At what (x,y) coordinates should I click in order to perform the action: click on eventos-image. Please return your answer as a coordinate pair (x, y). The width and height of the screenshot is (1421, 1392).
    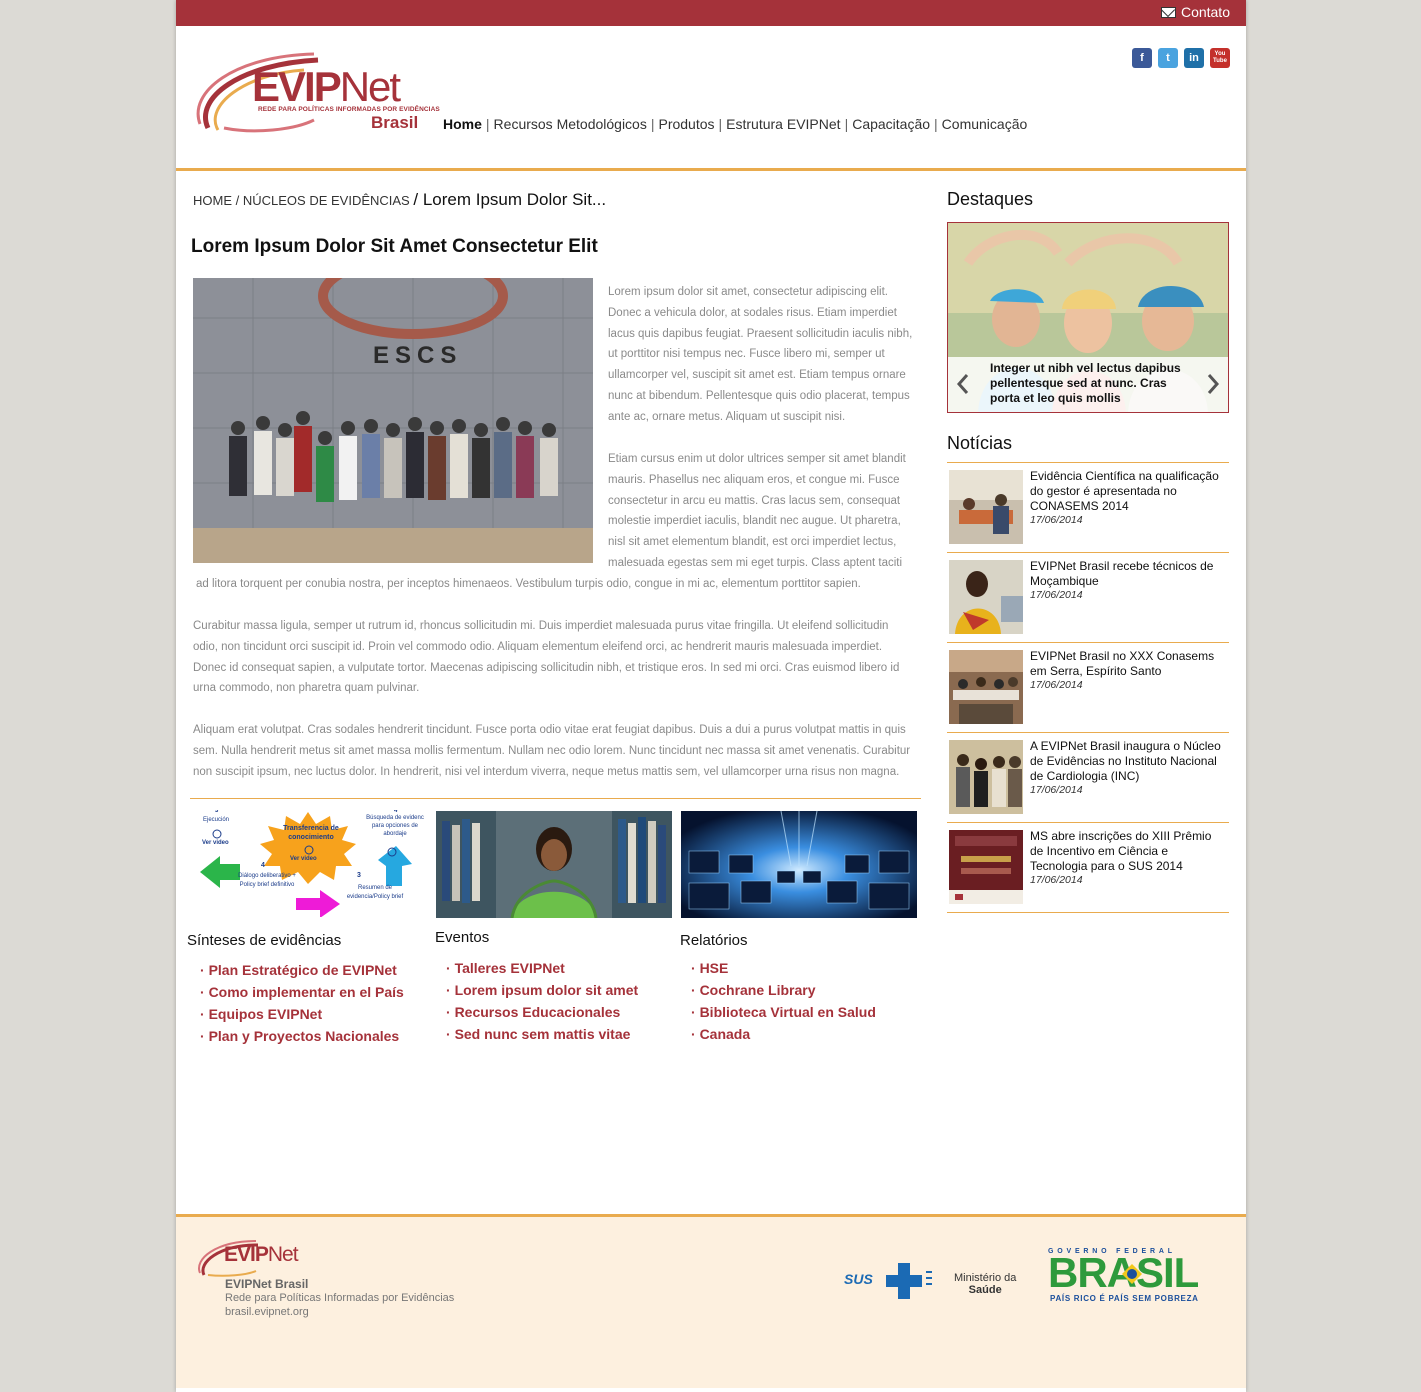
    Looking at the image, I should click on (554, 864).